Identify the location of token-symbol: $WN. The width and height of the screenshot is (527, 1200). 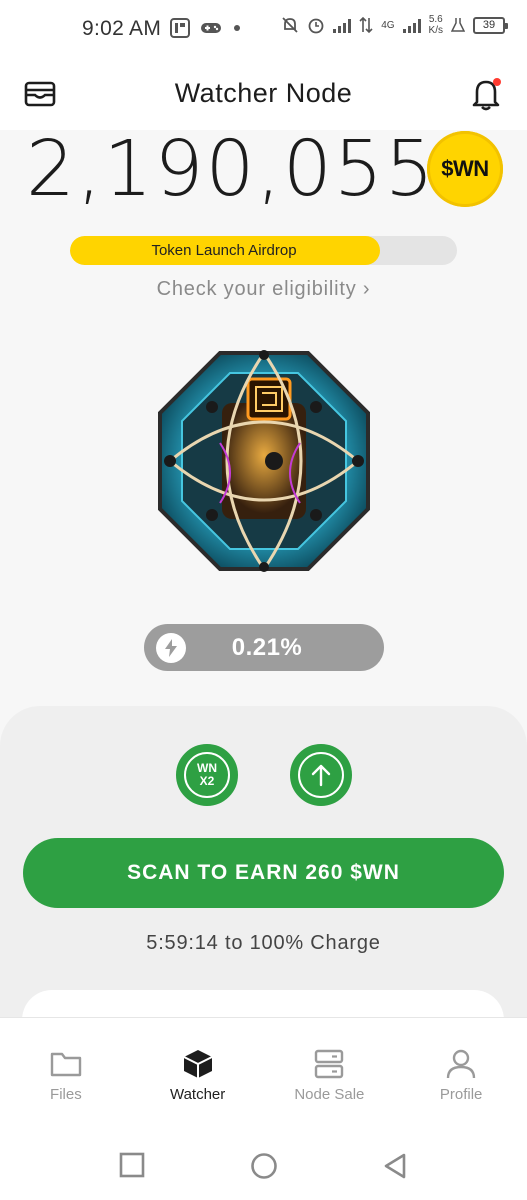
(465, 168).